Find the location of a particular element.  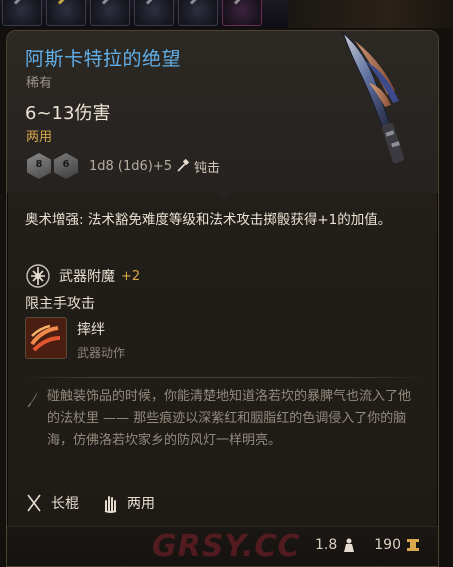

weapon-properties: 长棍 两用 is located at coordinates (101, 503).